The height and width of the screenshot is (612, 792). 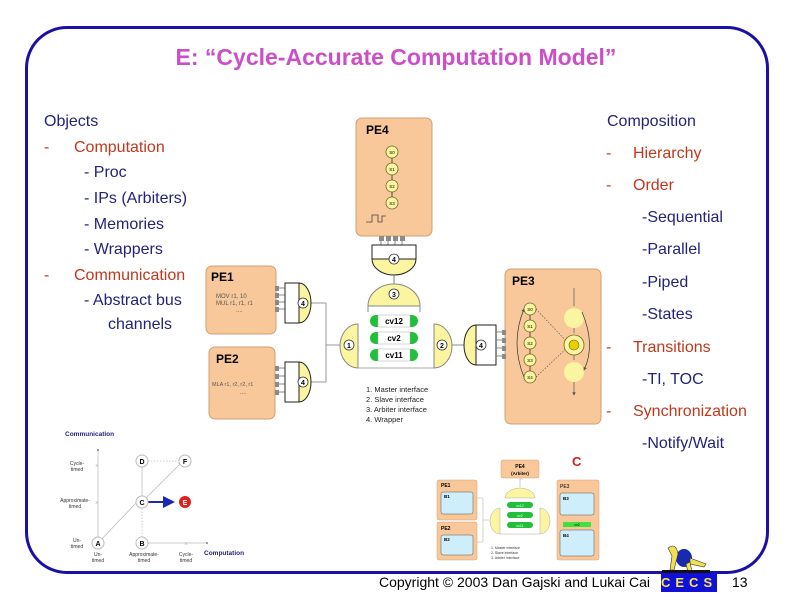 What do you see at coordinates (231, 297) in the screenshot?
I see `svg-text: MOV r1, 10` at bounding box center [231, 297].